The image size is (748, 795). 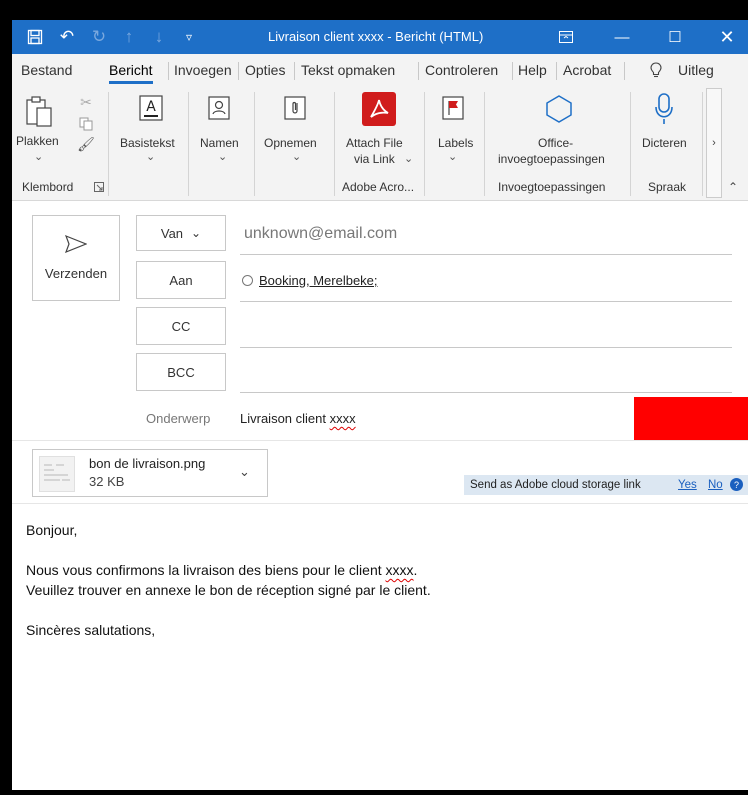 What do you see at coordinates (622, 37) in the screenshot?
I see `minimize-button: —` at bounding box center [622, 37].